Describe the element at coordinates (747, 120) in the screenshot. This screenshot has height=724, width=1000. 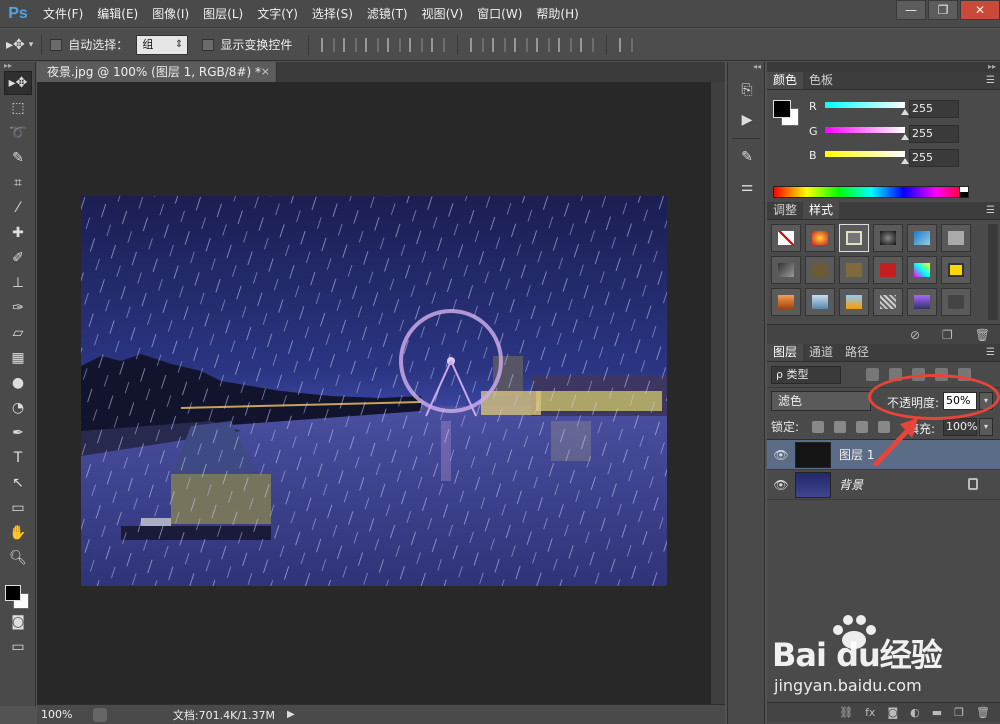
I see `actions-panel-icon: ▶` at that location.